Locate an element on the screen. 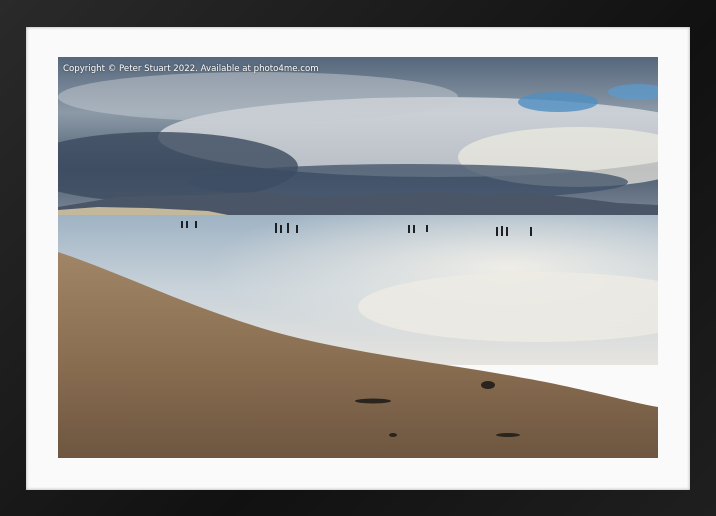 The image size is (716, 516). blue-sky-patch is located at coordinates (558, 102).